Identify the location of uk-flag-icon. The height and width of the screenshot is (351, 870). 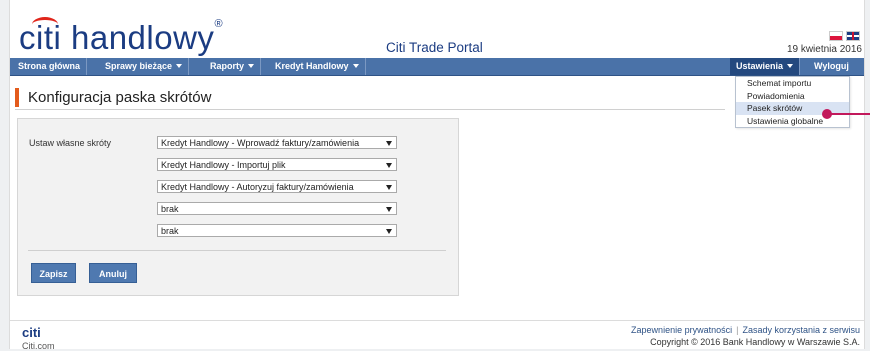
(853, 36).